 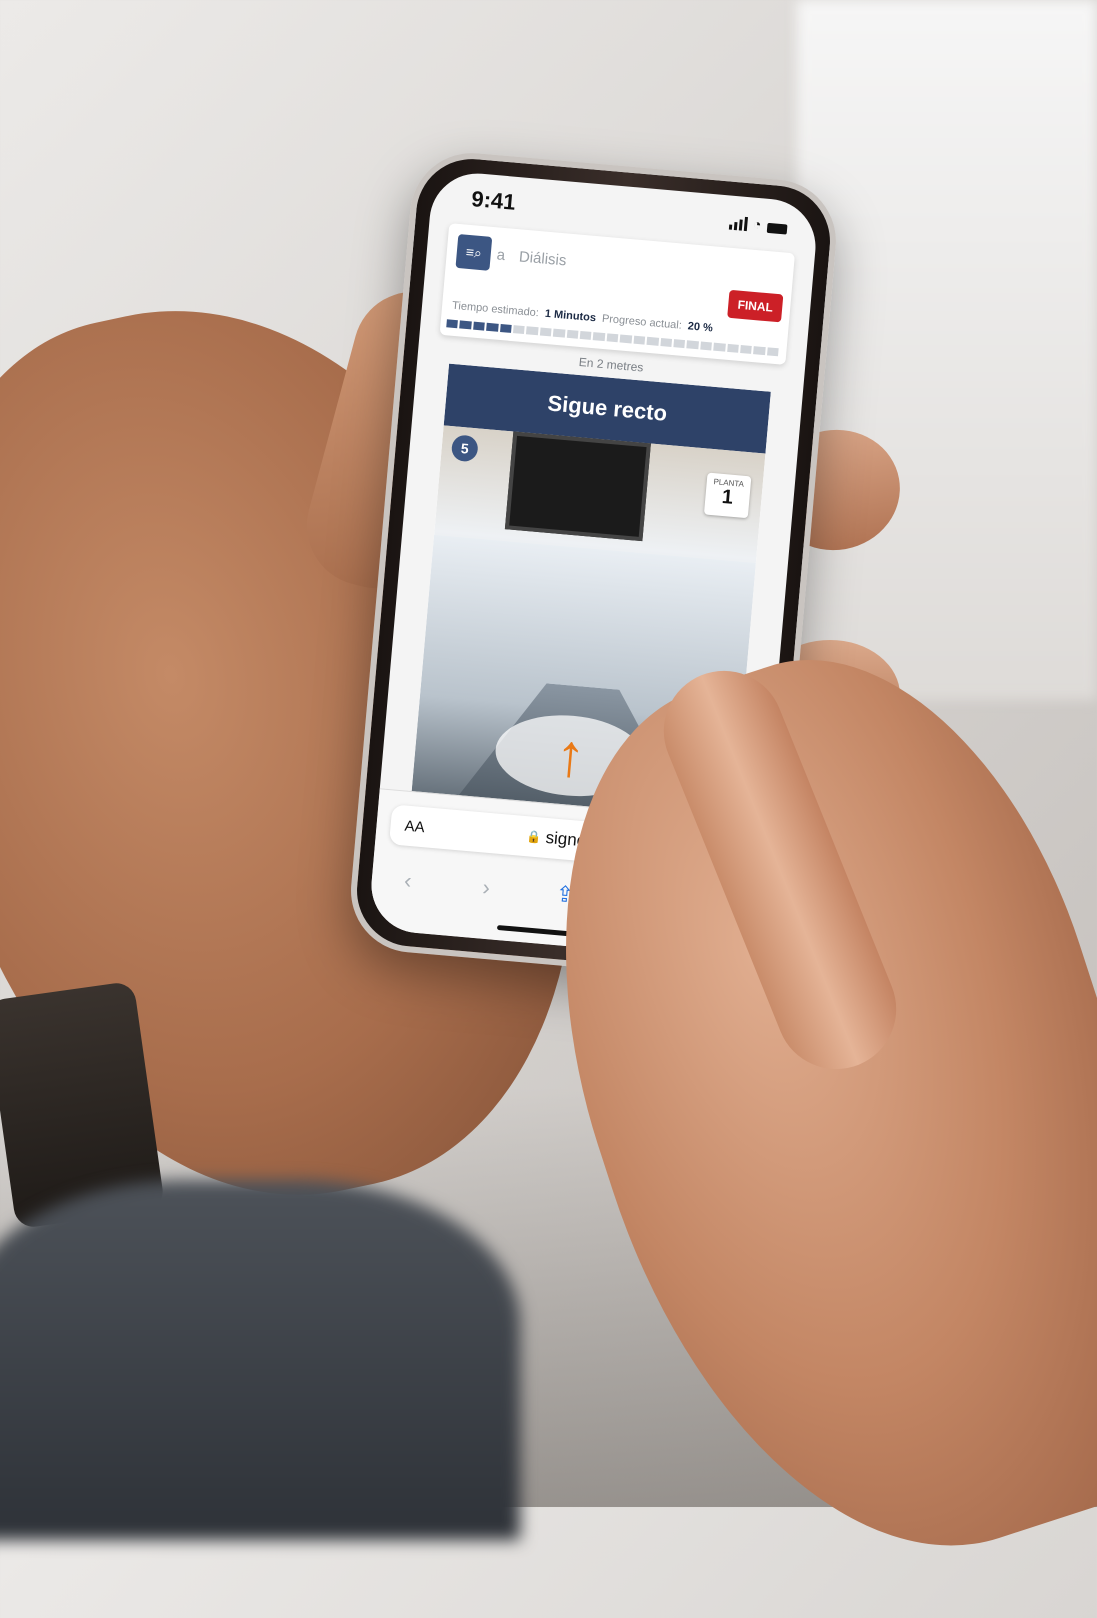 I want to click on status-time: 9:41, so click(x=493, y=200).